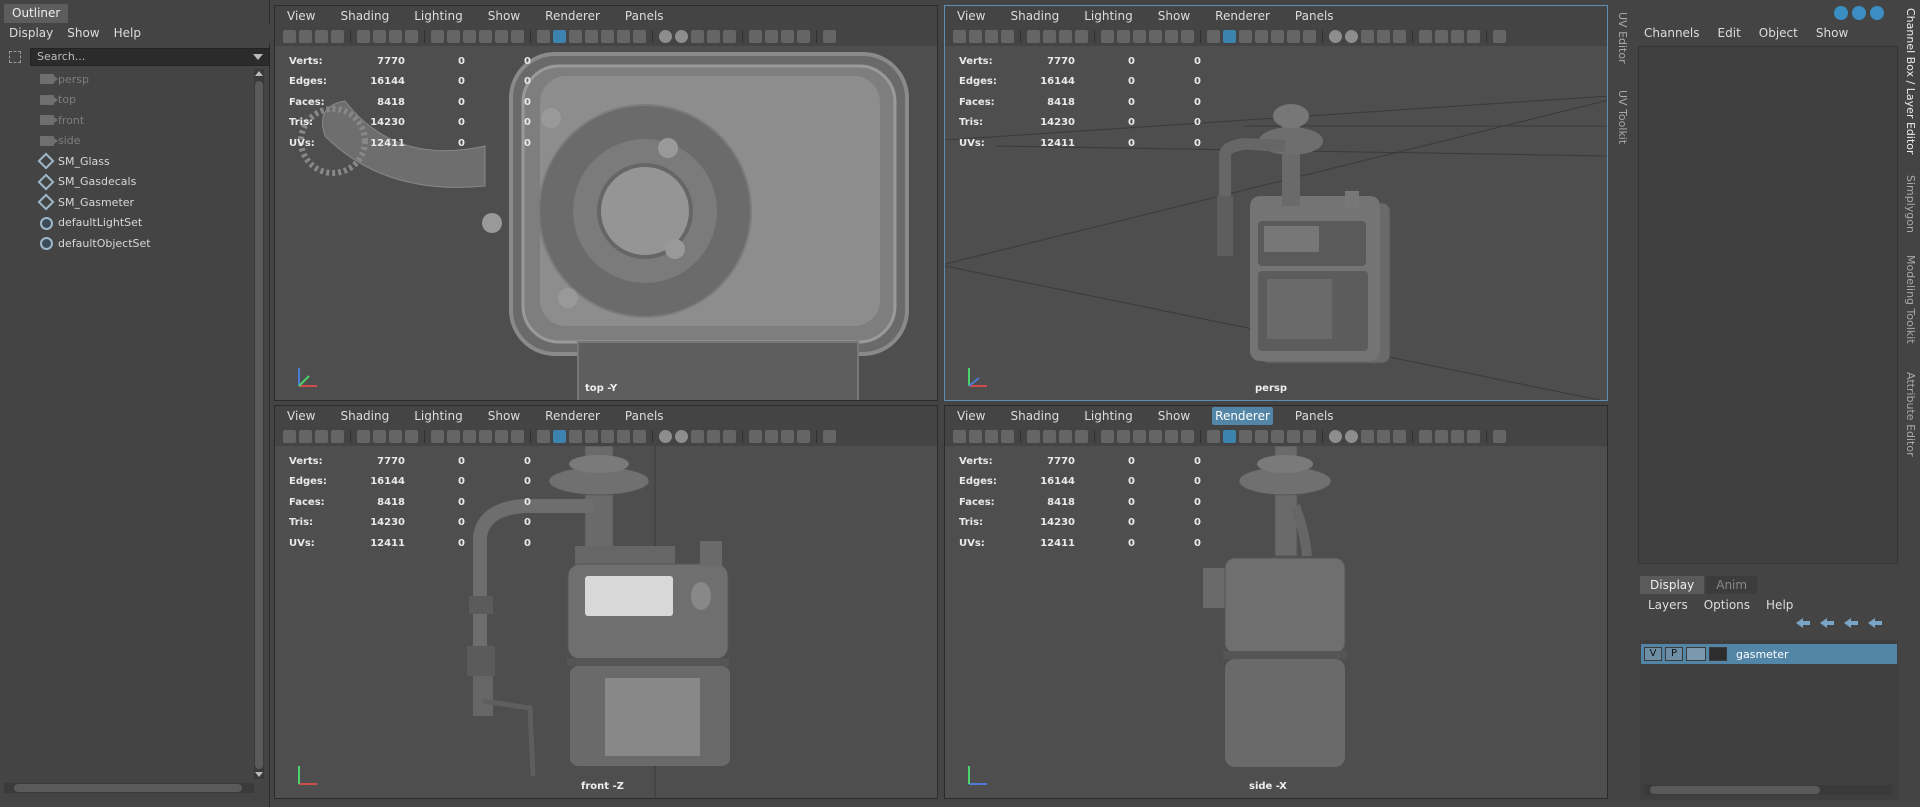 Image resolution: width=1920 pixels, height=807 pixels. What do you see at coordinates (127, 182) in the screenshot?
I see `outliner-item-sm-gasdecals: SM_Gasdecals` at bounding box center [127, 182].